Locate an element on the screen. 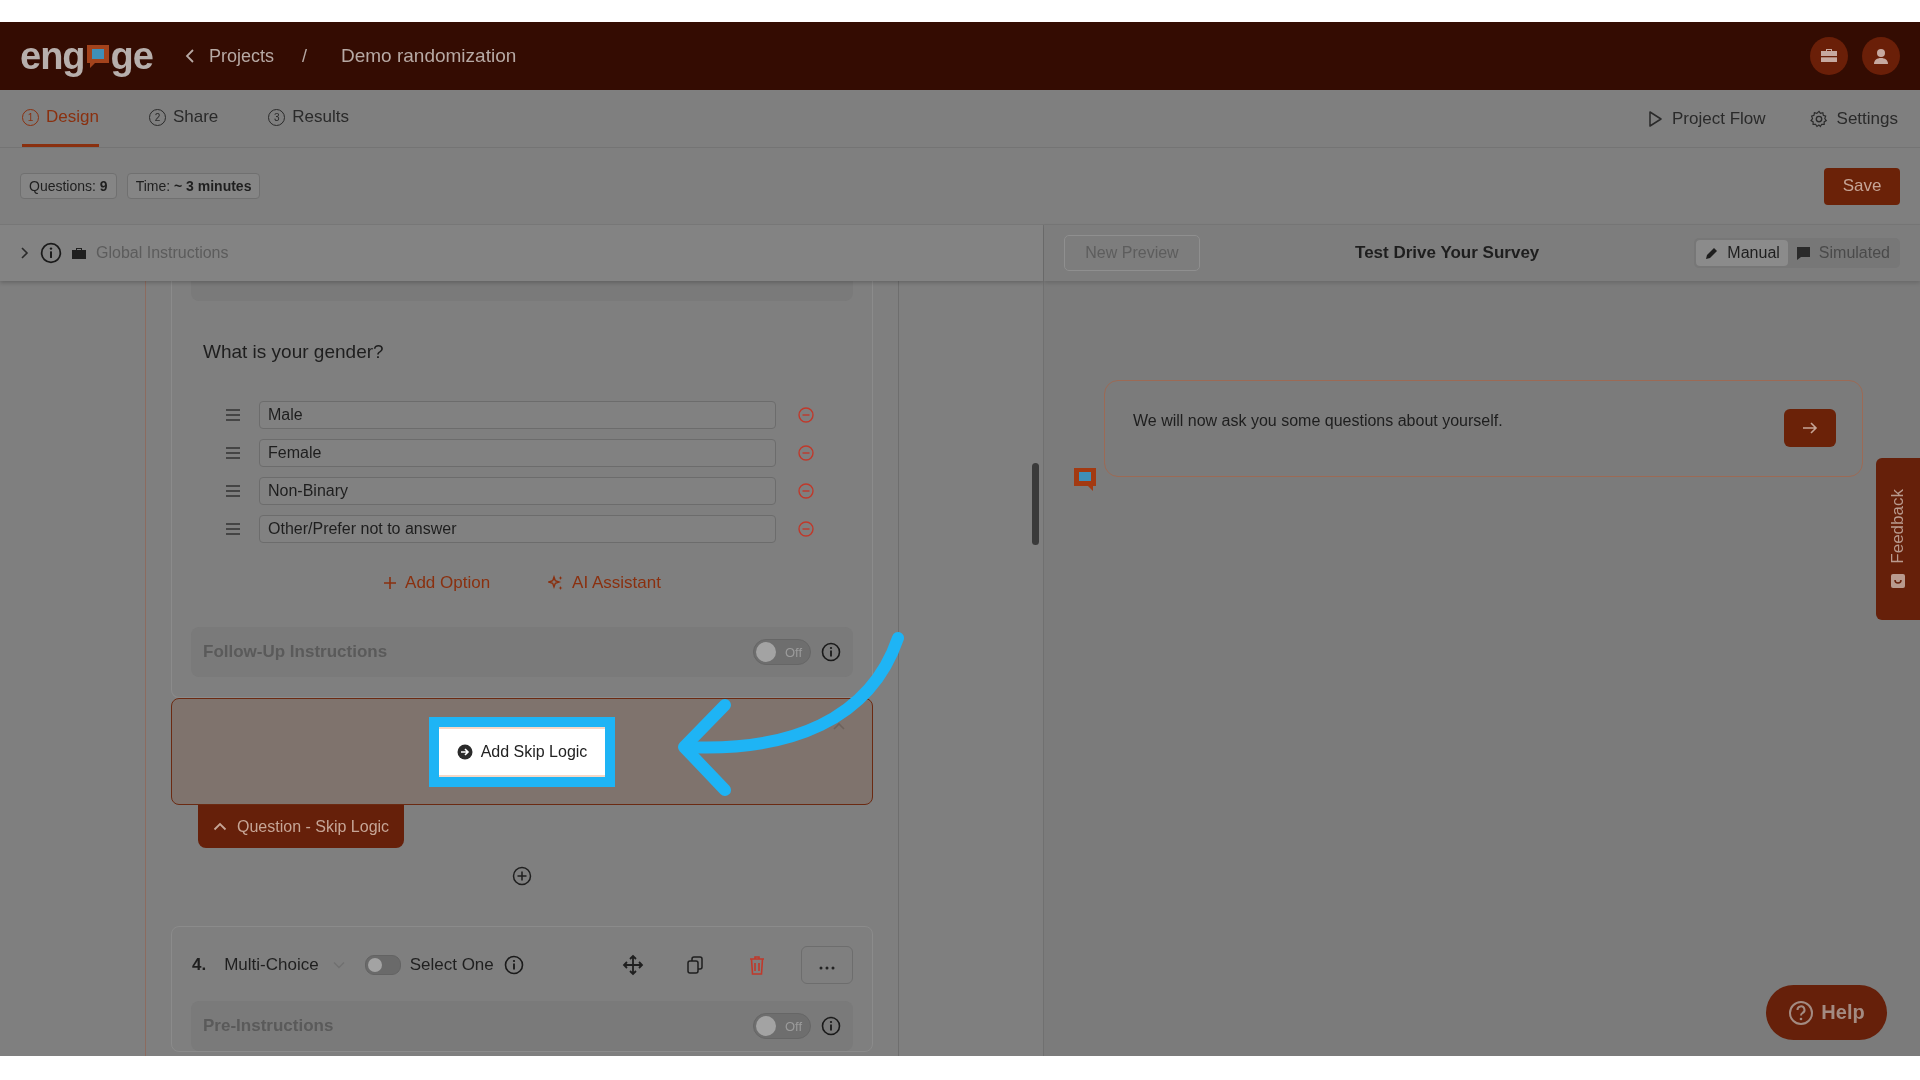 The width and height of the screenshot is (1920, 1080). stat-chip: Questions: 9 is located at coordinates (68, 186).